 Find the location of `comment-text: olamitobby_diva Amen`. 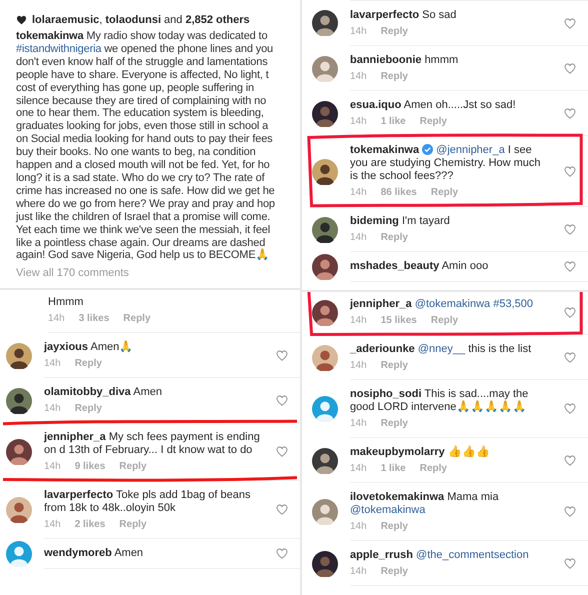

comment-text: olamitobby_diva Amen is located at coordinates (103, 392).